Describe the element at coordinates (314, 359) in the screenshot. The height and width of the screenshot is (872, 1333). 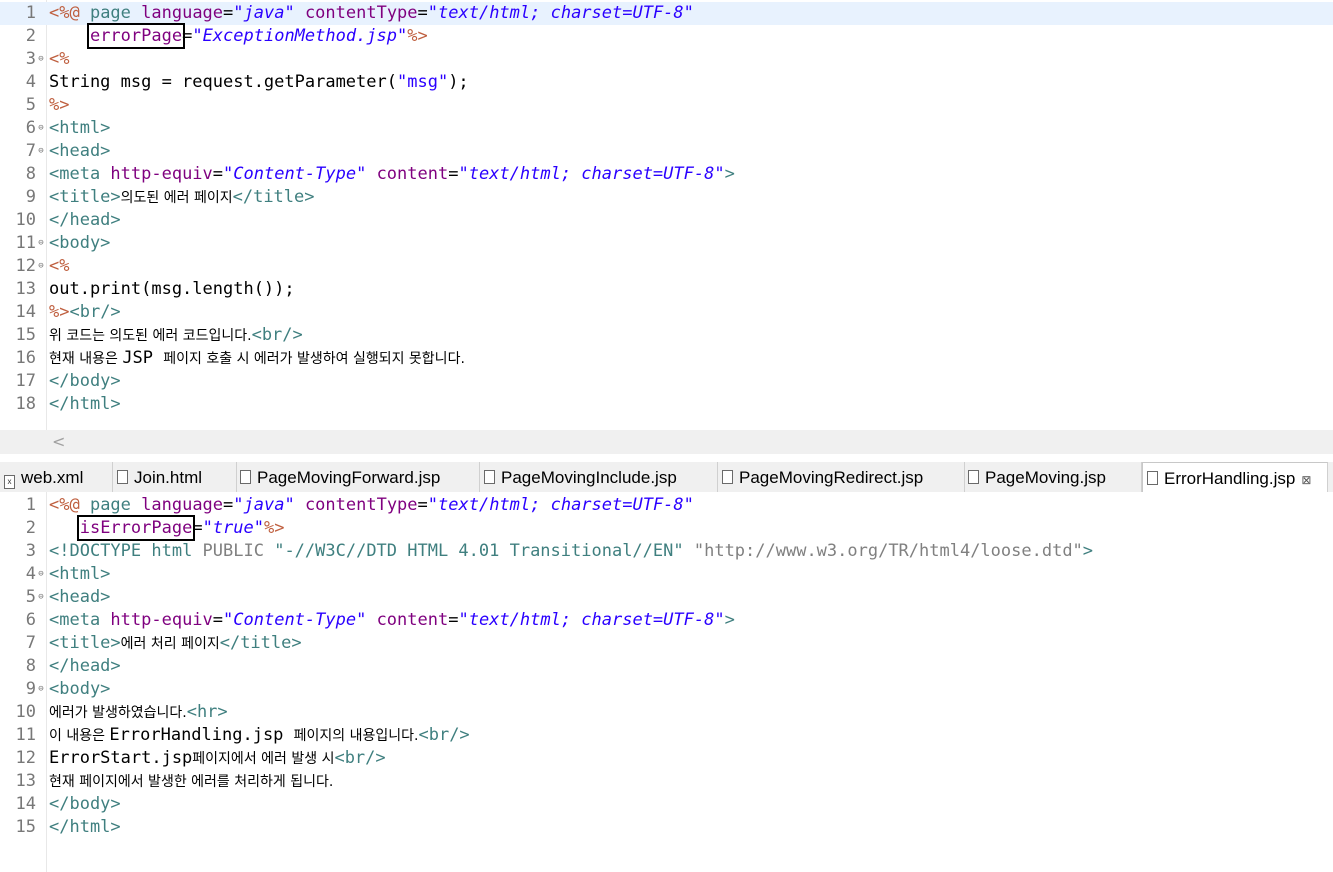
I see `code-token: 페이지 호출 시 에러가 발생하여 실행되지 못합니다.` at that location.